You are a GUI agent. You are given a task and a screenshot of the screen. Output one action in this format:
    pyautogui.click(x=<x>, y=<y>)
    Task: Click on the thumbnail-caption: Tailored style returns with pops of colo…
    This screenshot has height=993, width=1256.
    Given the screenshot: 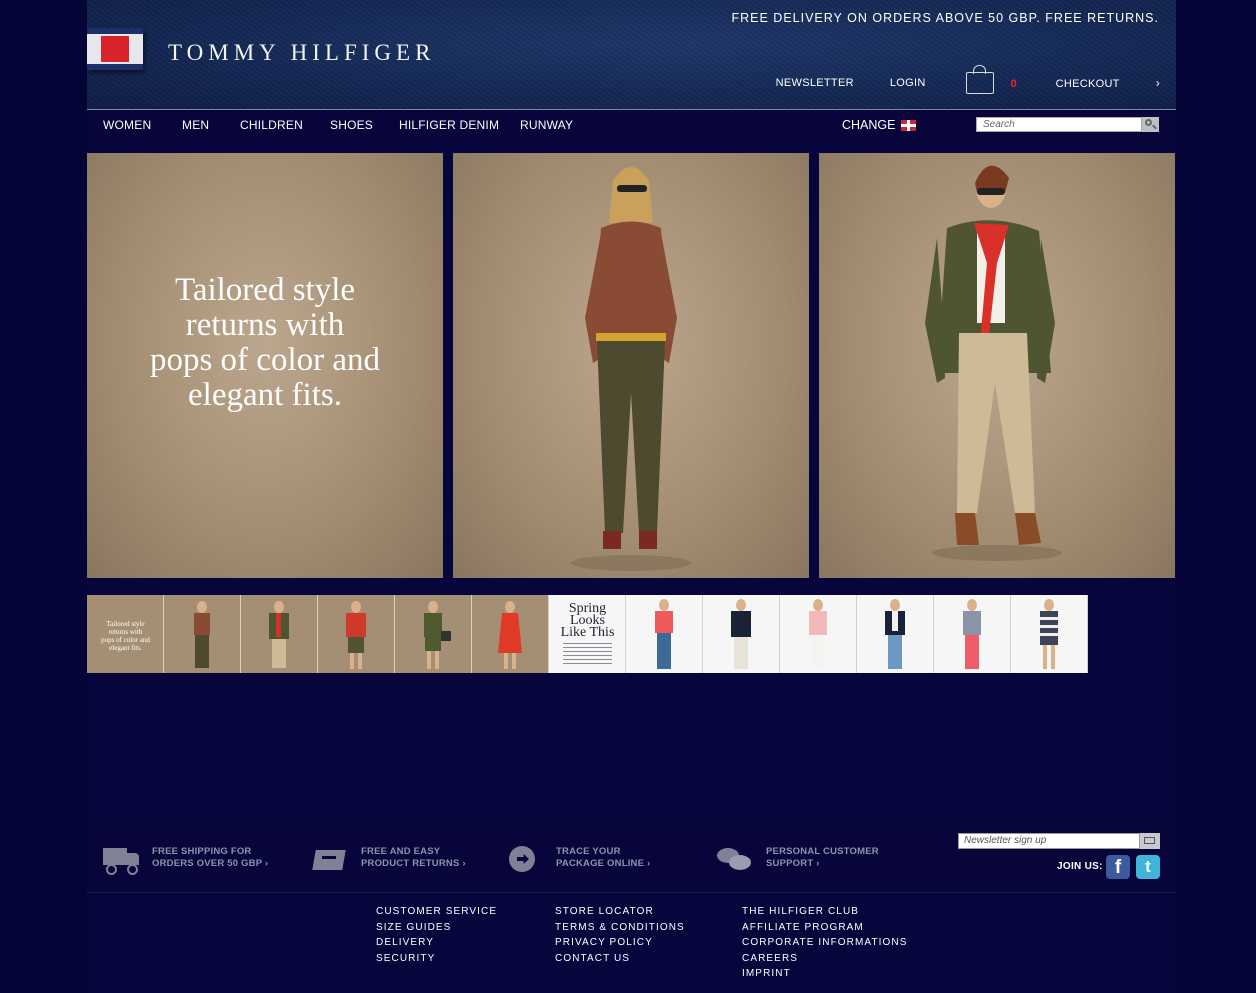 What is the action you would take?
    pyautogui.click(x=125, y=636)
    